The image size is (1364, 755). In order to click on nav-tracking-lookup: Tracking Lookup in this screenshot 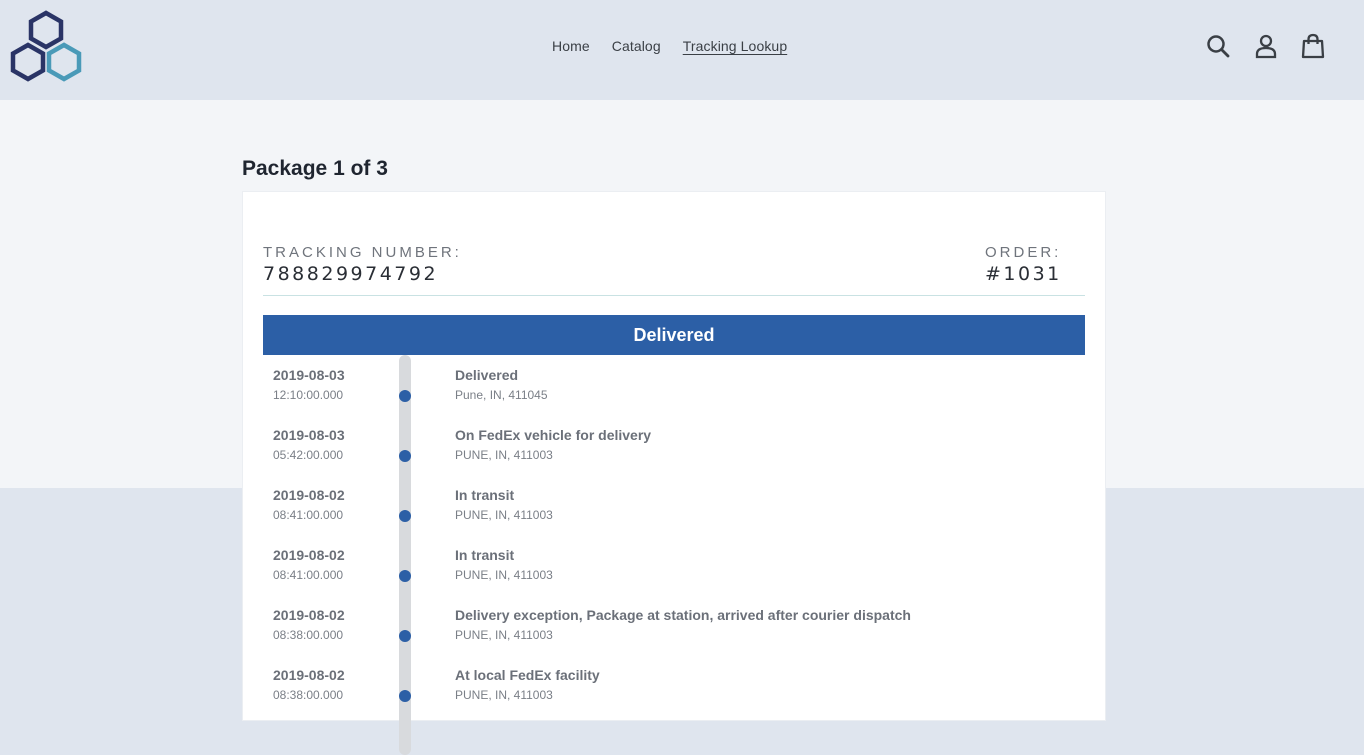, I will do `click(735, 46)`.